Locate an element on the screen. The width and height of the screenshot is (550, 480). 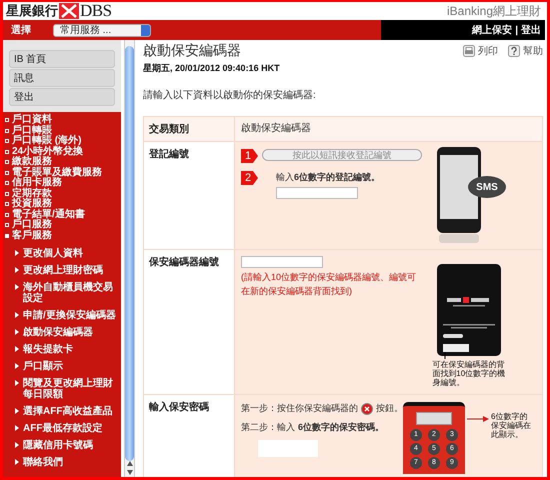
help-icon is located at coordinates (514, 51).